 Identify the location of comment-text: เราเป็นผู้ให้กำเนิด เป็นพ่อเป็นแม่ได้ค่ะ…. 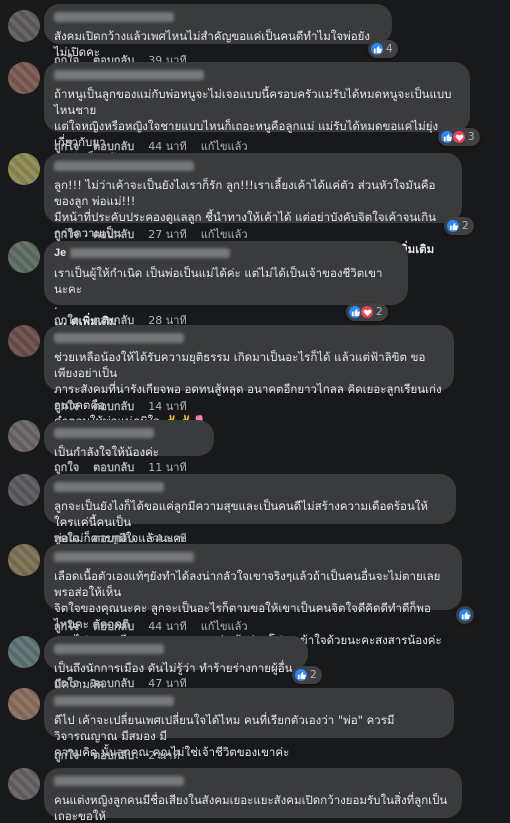
(218, 289).